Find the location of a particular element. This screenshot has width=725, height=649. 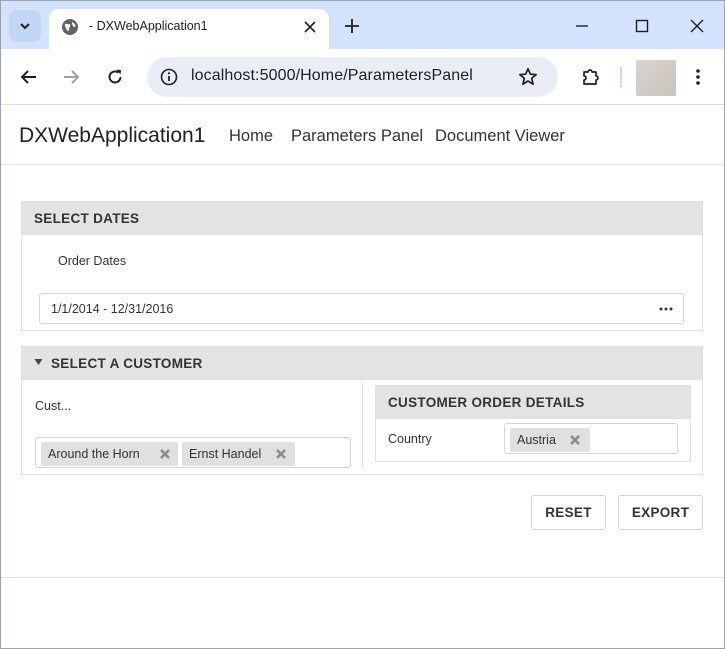

toolbar-separator is located at coordinates (621, 77).